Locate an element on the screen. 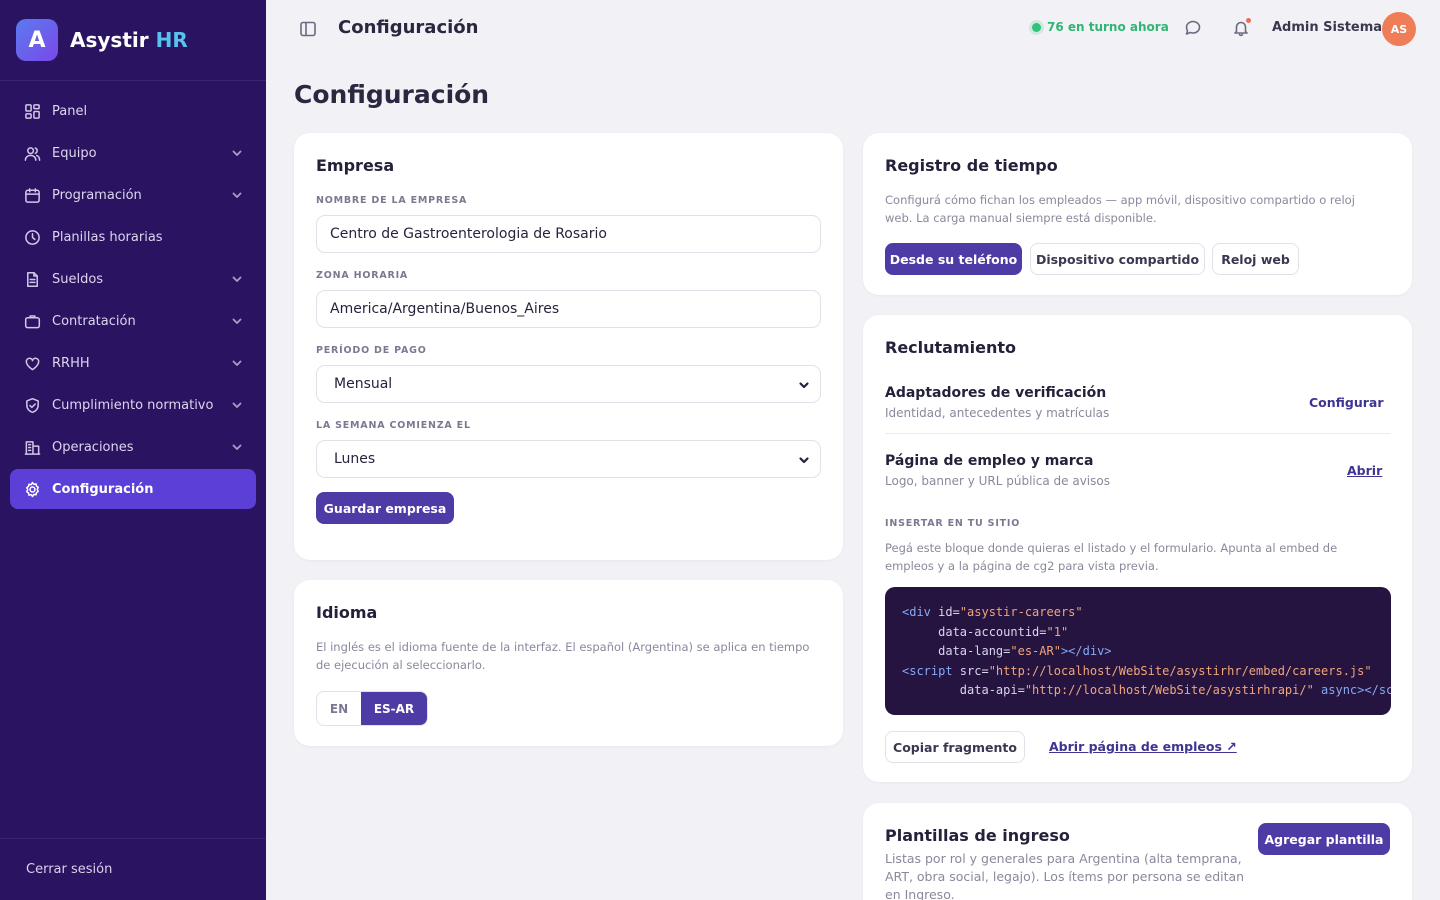  logout-button: Cerrar sesión is located at coordinates (133, 869).